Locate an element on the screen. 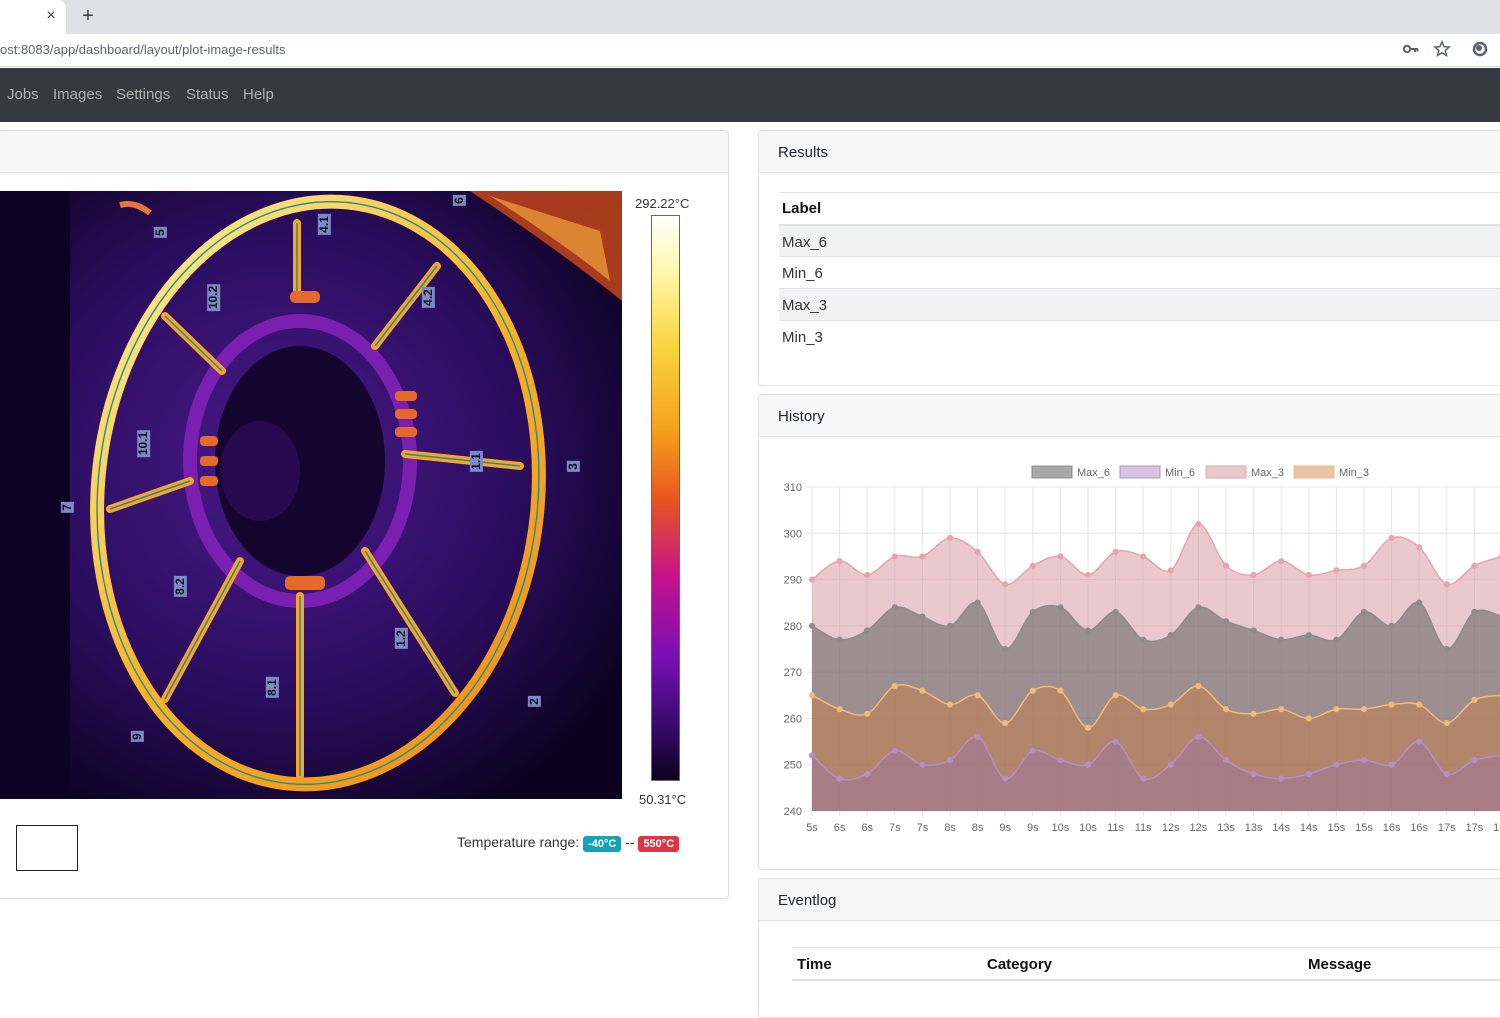 Image resolution: width=1500 pixels, height=1018 pixels. image-marker: 4.2 is located at coordinates (428, 297).